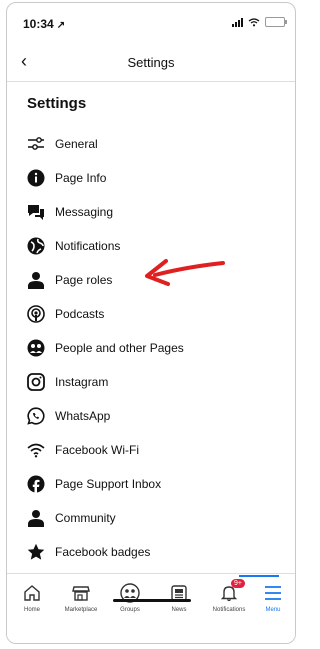 The width and height of the screenshot is (320, 649). Describe the element at coordinates (85, 518) in the screenshot. I see `settings-item-label: Community` at that location.